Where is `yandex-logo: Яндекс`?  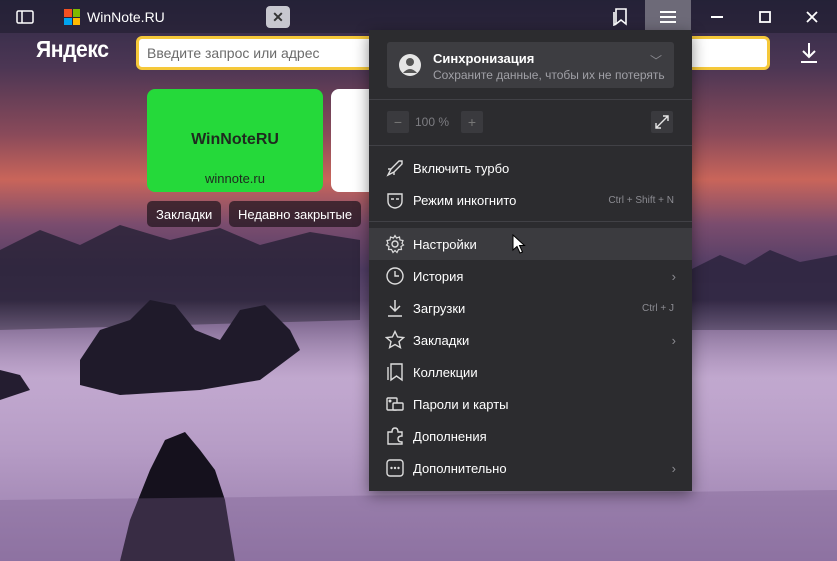 yandex-logo: Яндекс is located at coordinates (72, 49).